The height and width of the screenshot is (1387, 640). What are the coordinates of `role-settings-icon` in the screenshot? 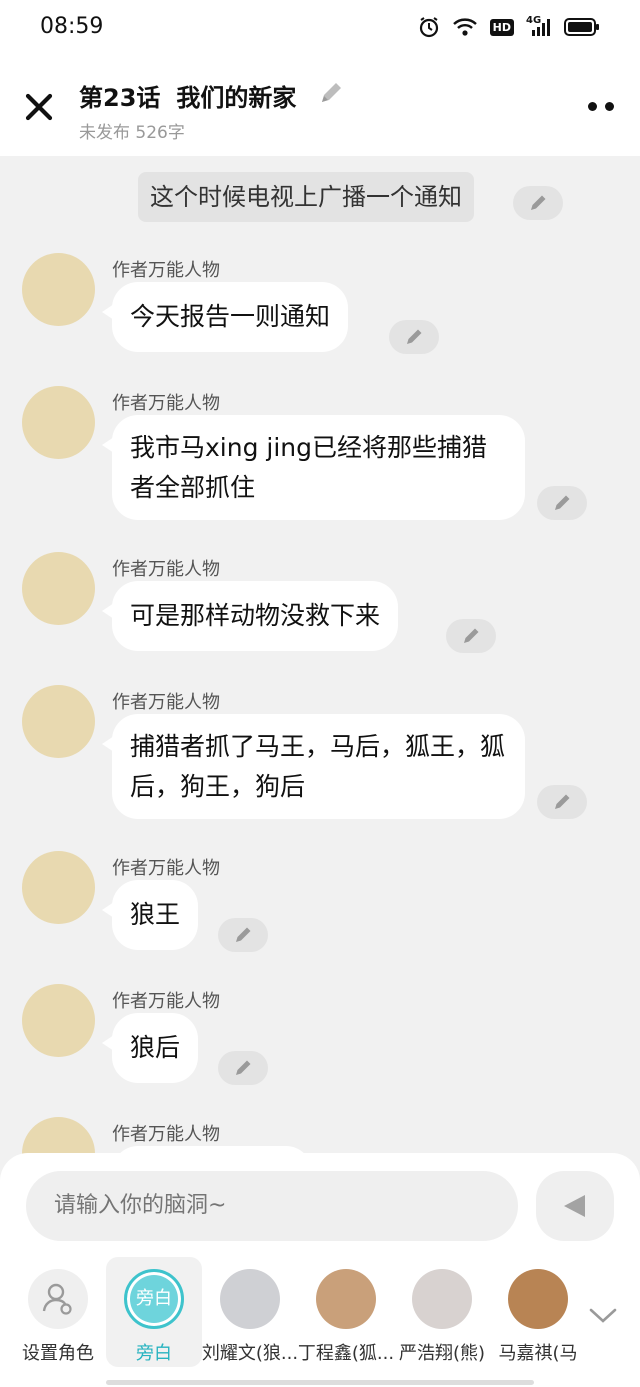 It's located at (58, 1299).